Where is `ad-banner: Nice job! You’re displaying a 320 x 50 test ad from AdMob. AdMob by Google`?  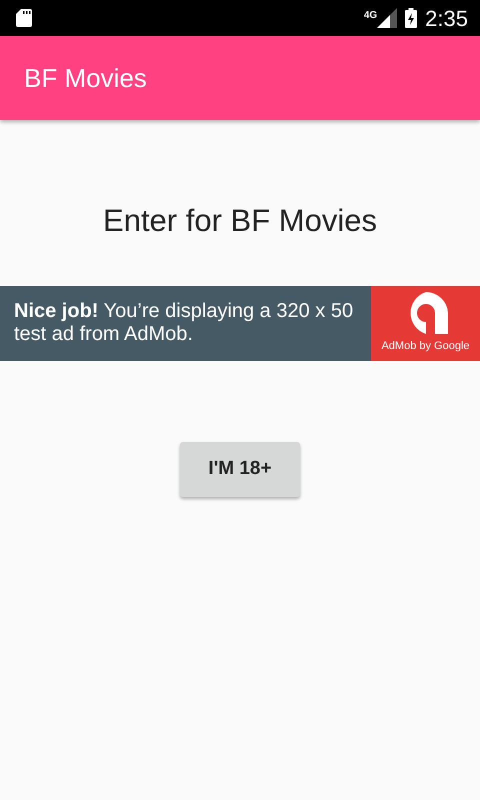
ad-banner: Nice job! You’re displaying a 320 x 50 test ad from AdMob. AdMob by Google is located at coordinates (240, 323).